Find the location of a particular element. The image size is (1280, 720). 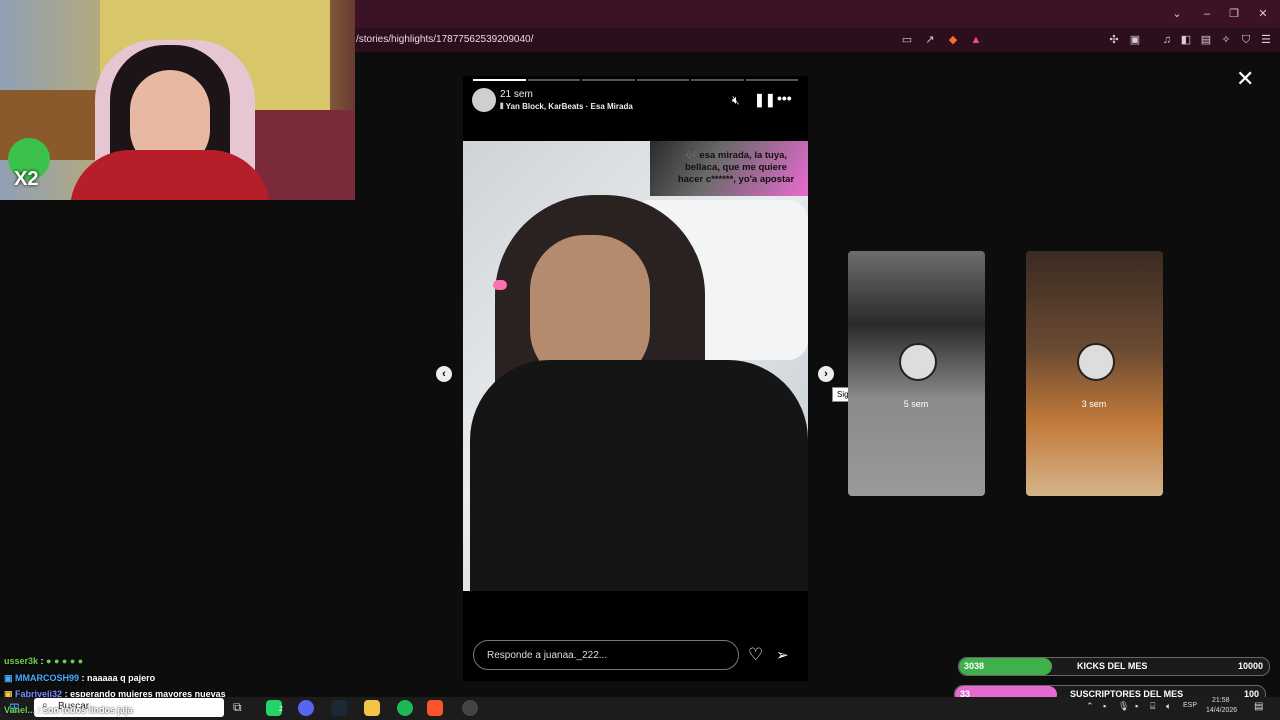

chat-message: Vanel... : son todos lindos jaja is located at coordinates (68, 710).